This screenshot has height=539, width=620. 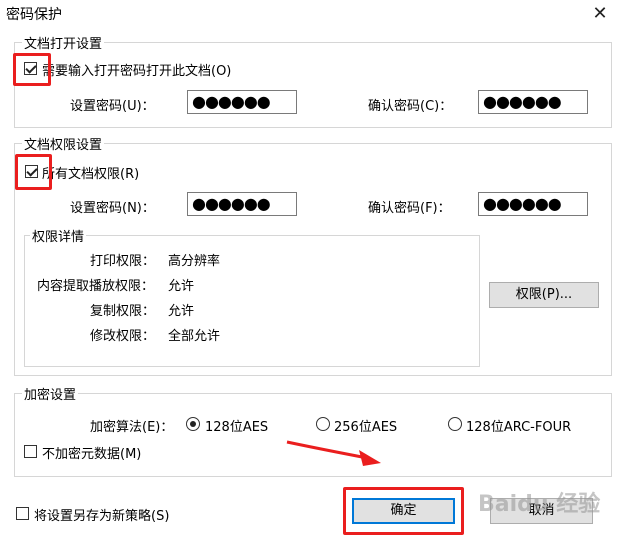 I want to click on perm-set-password-field: ●●●●●●, so click(x=242, y=204).